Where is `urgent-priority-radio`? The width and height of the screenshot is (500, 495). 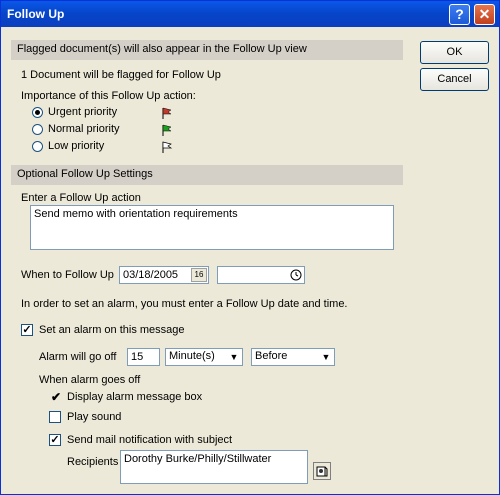
urgent-priority-radio is located at coordinates (37, 112).